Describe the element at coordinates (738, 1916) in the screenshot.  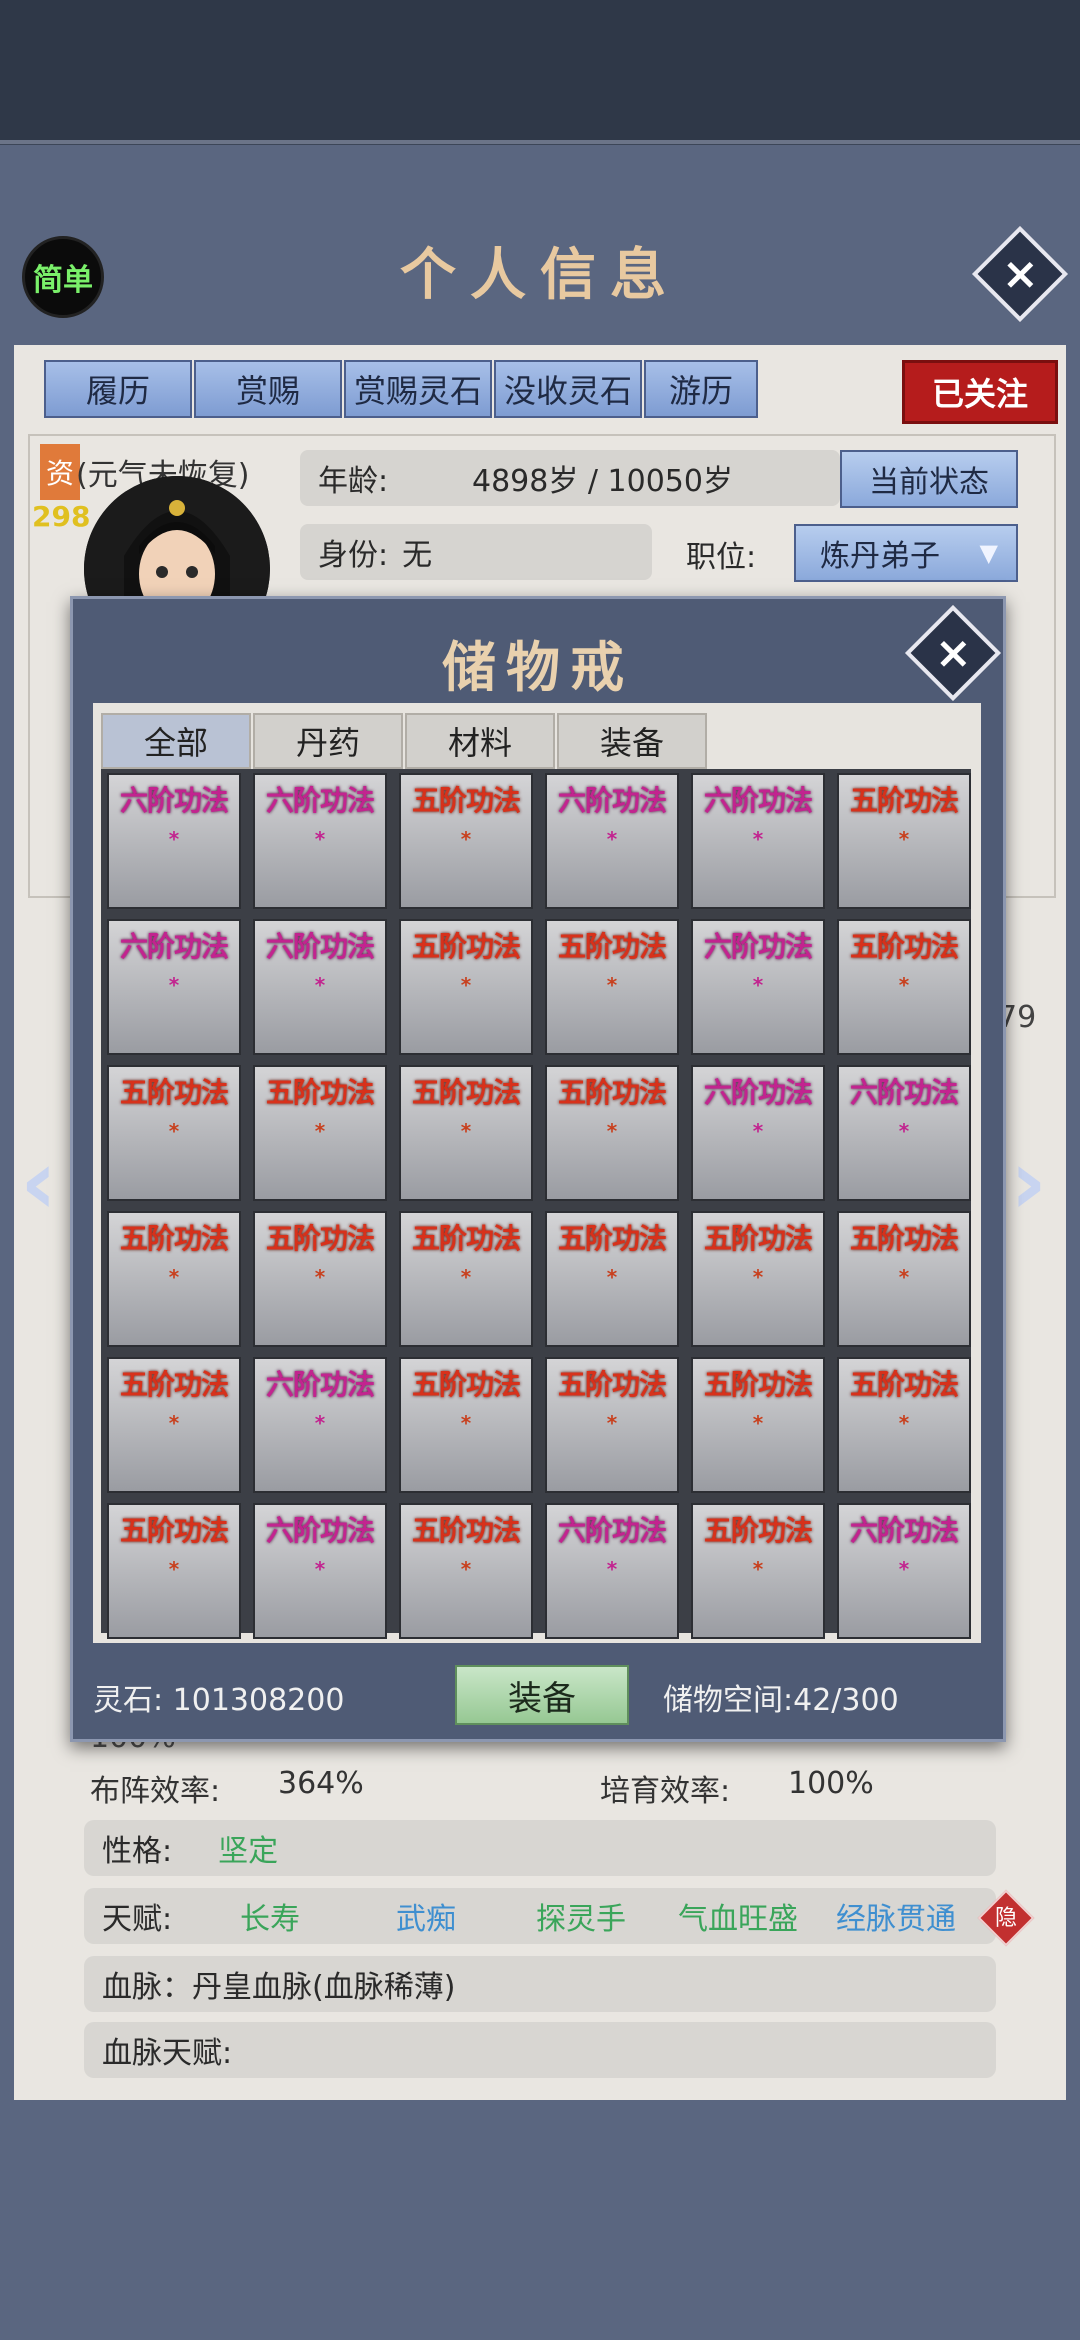
I see `talent-vitality: 气血旺盛` at that location.